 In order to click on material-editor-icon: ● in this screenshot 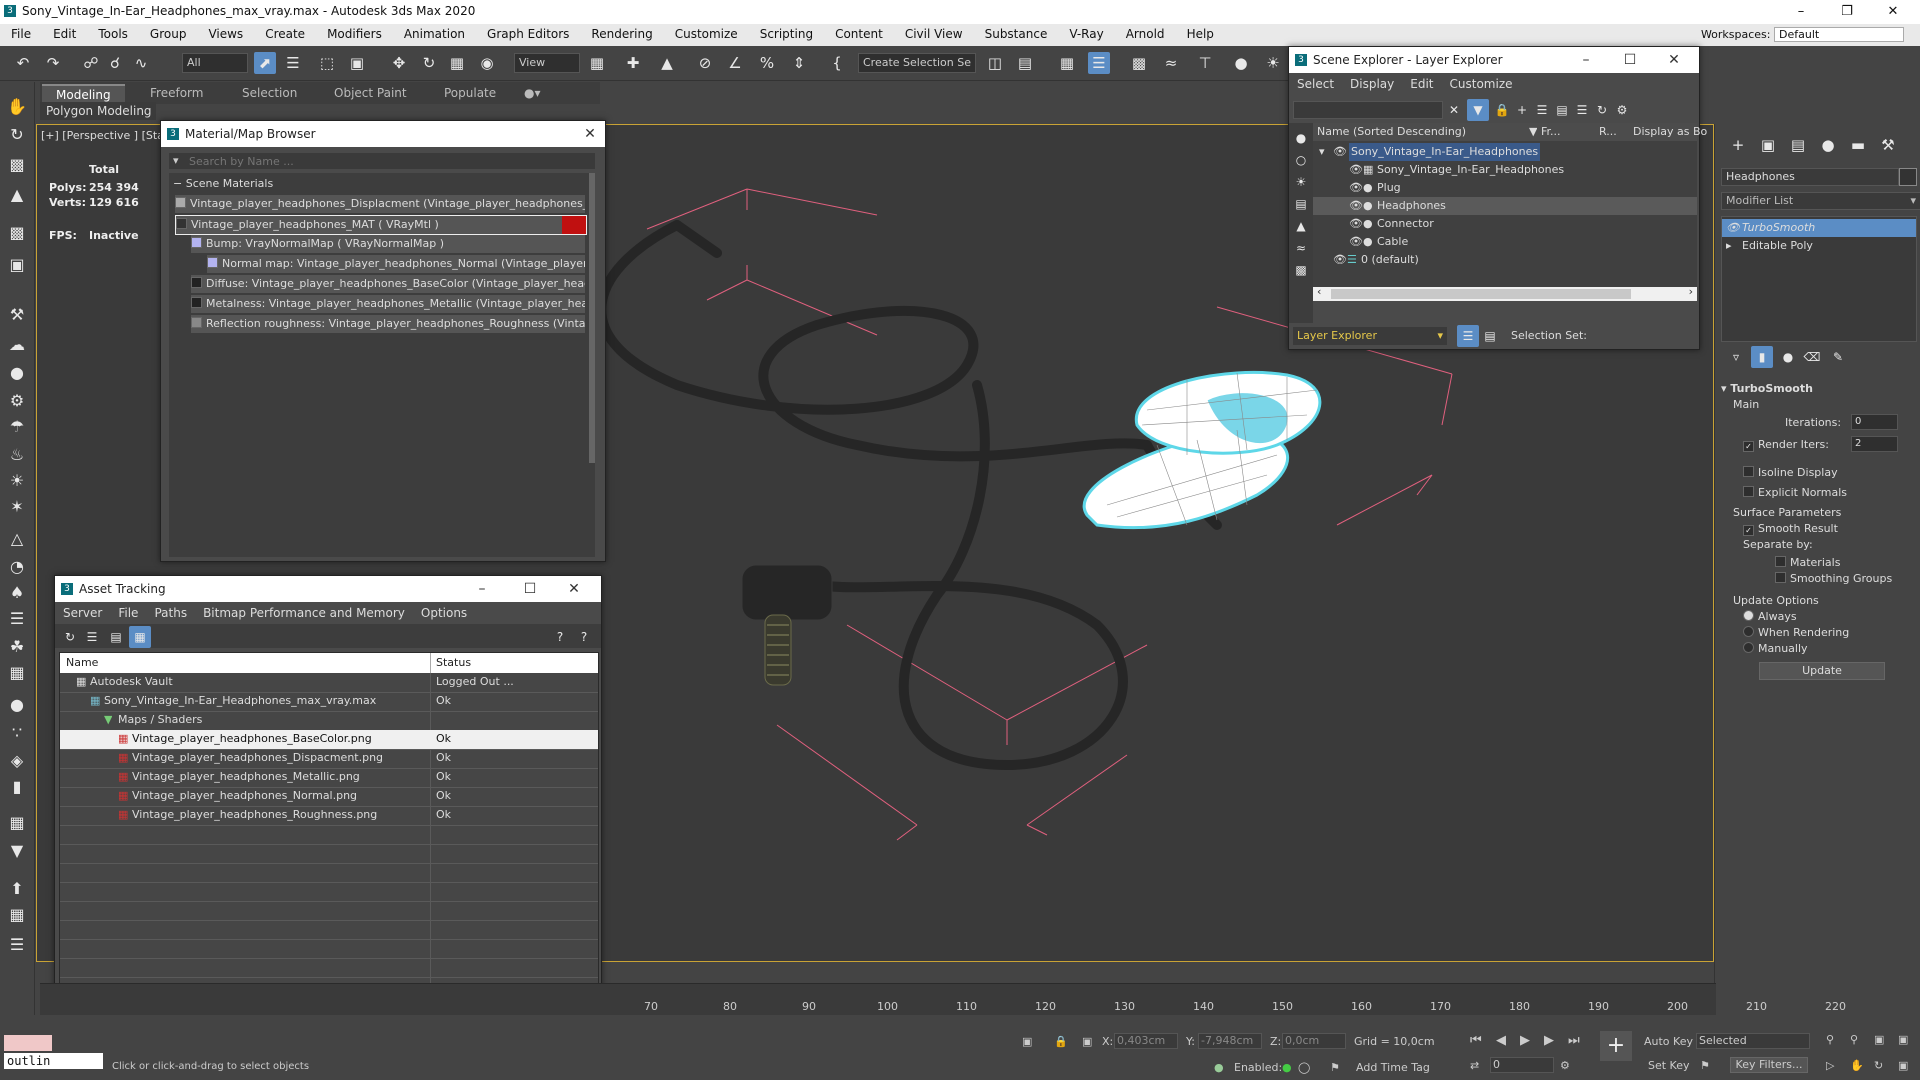, I will do `click(1241, 63)`.